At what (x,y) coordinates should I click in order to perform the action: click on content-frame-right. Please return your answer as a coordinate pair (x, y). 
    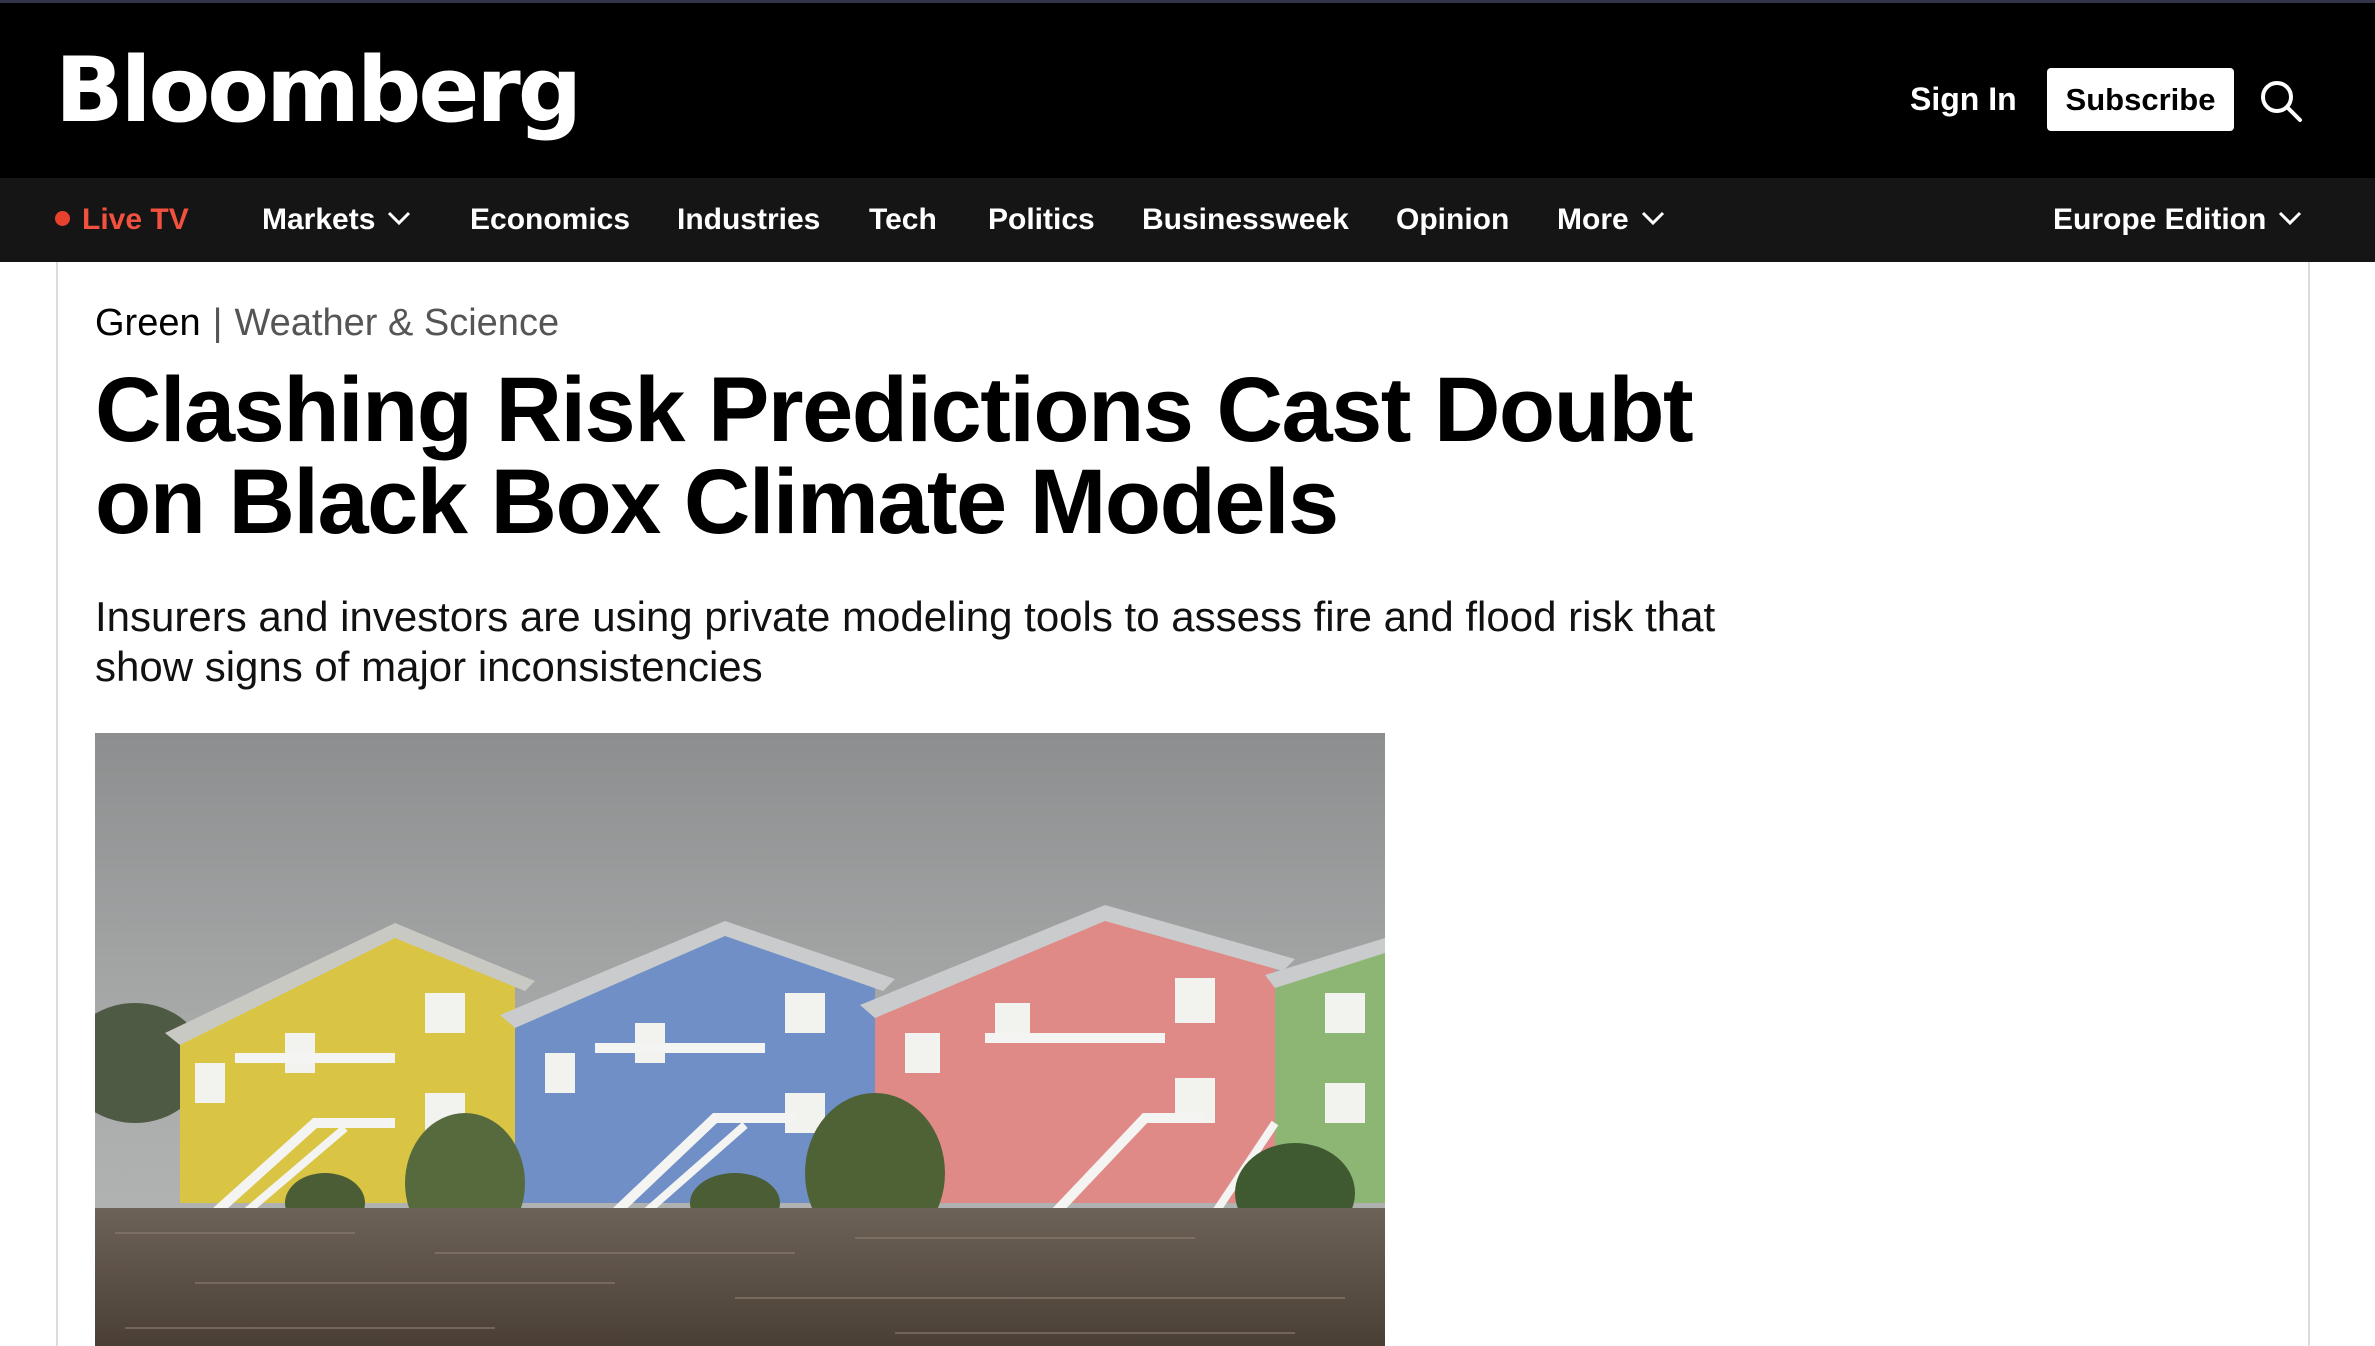
    Looking at the image, I should click on (2309, 804).